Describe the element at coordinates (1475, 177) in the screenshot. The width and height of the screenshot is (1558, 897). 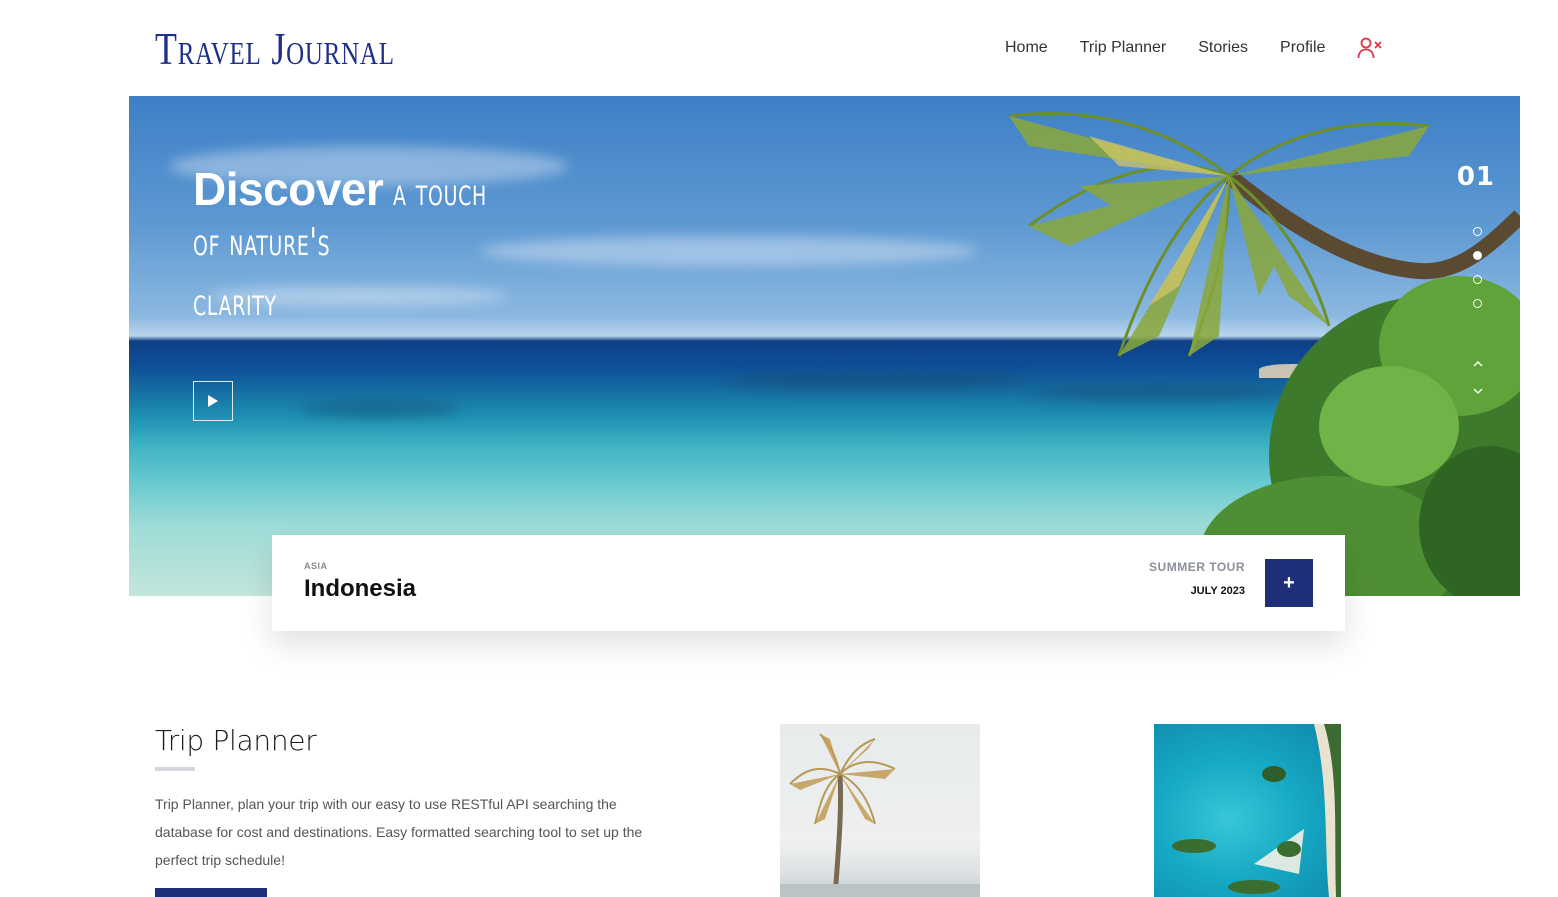
I see `slide-number: 01` at that location.